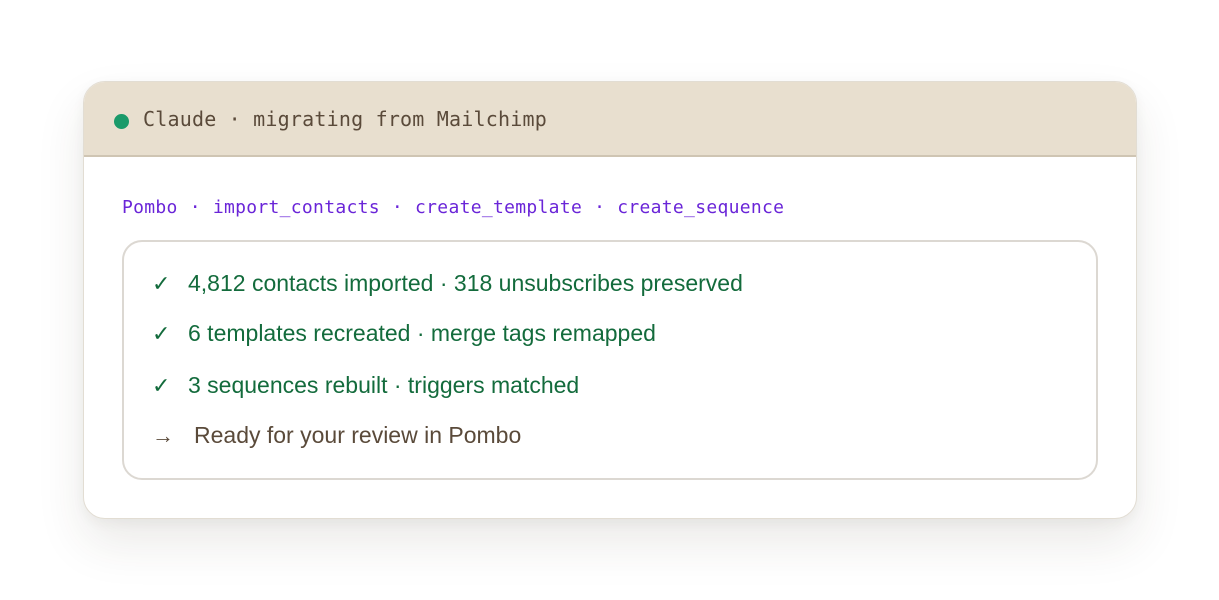 Image resolution: width=1219 pixels, height=600 pixels. What do you see at coordinates (701, 207) in the screenshot?
I see `tool-name-create-sequence: create_sequence` at bounding box center [701, 207].